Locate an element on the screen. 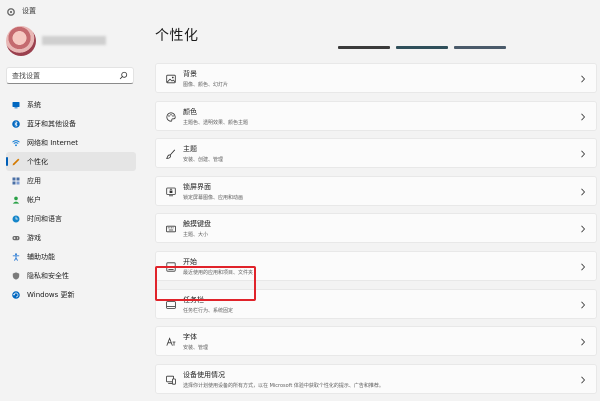  apps-icon is located at coordinates (16, 180).